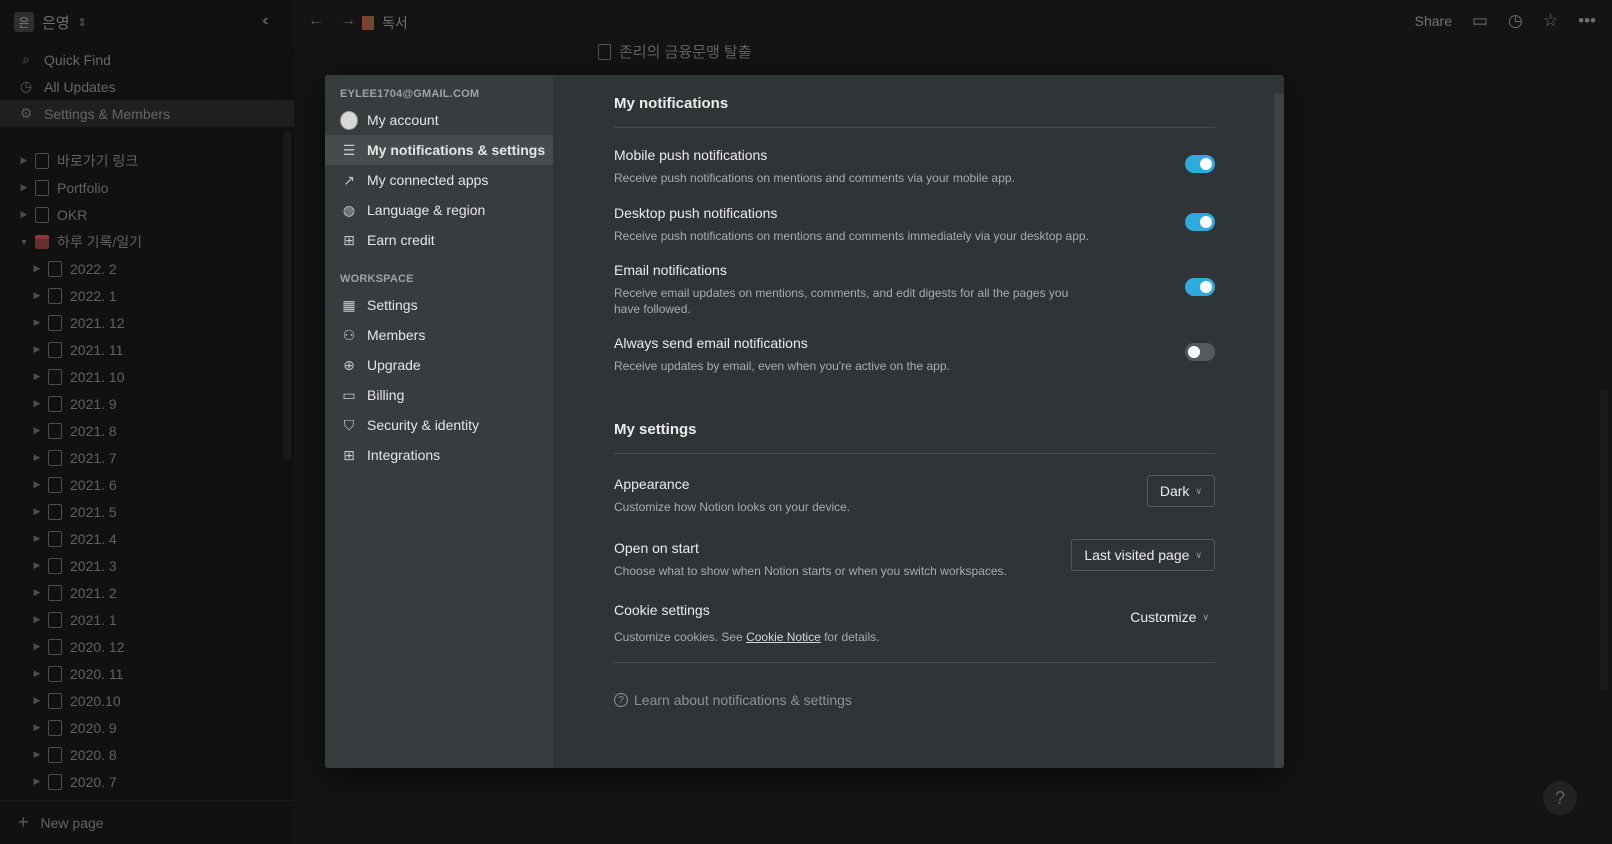  Describe the element at coordinates (439, 180) in the screenshot. I see `nav-my-connected-apps: ↗ My connected apps` at that location.